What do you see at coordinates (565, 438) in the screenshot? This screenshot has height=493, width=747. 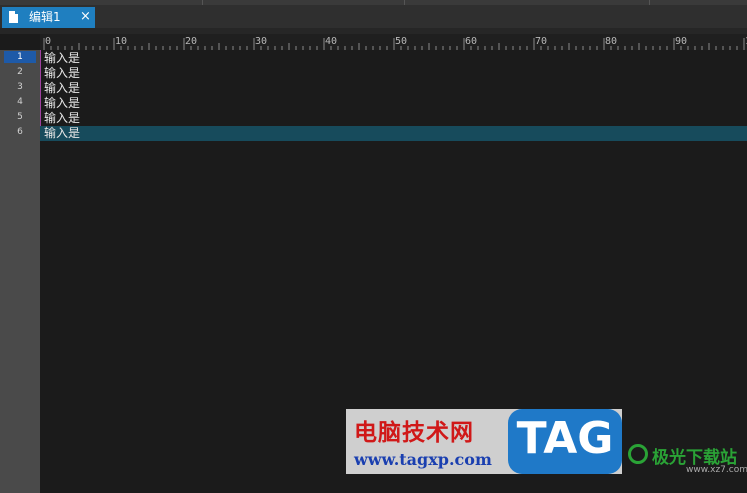 I see `tag-logo-text: TAG` at bounding box center [565, 438].